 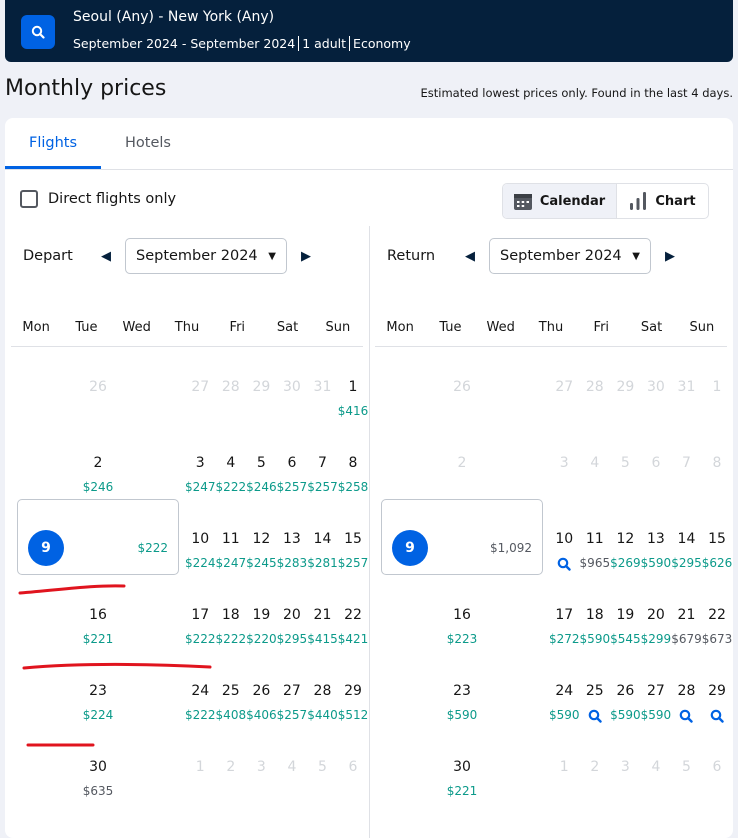 I want to click on checkbox-box, so click(x=29, y=199).